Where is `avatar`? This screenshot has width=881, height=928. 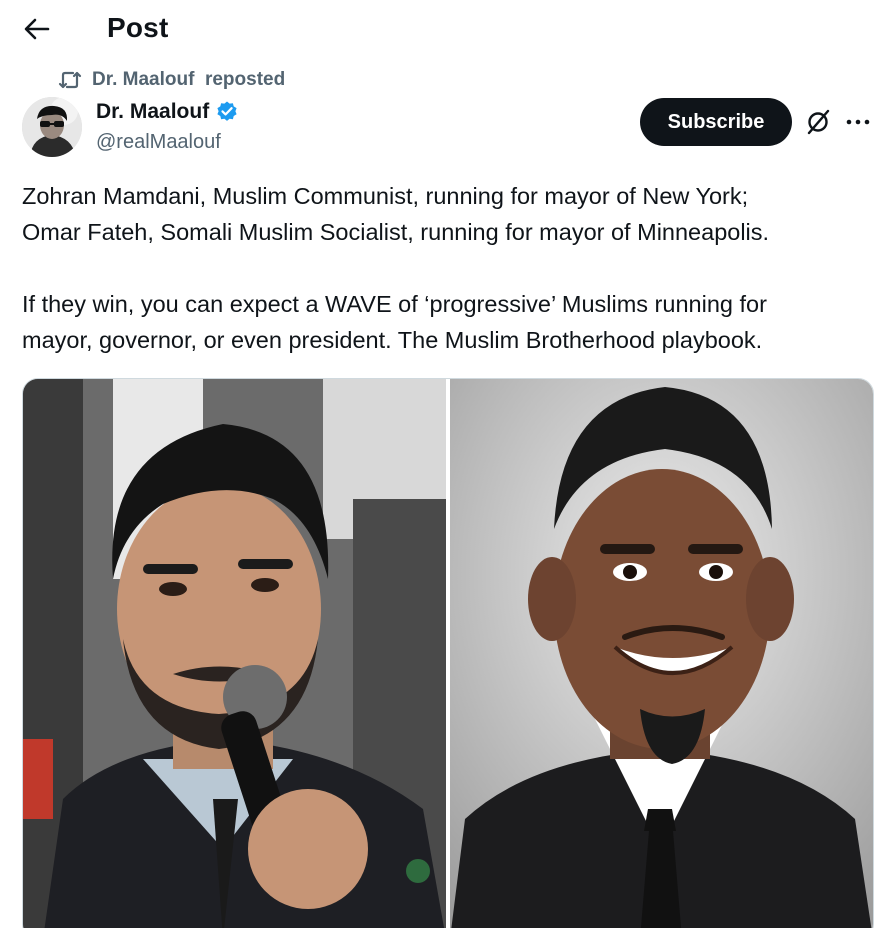 avatar is located at coordinates (52, 127).